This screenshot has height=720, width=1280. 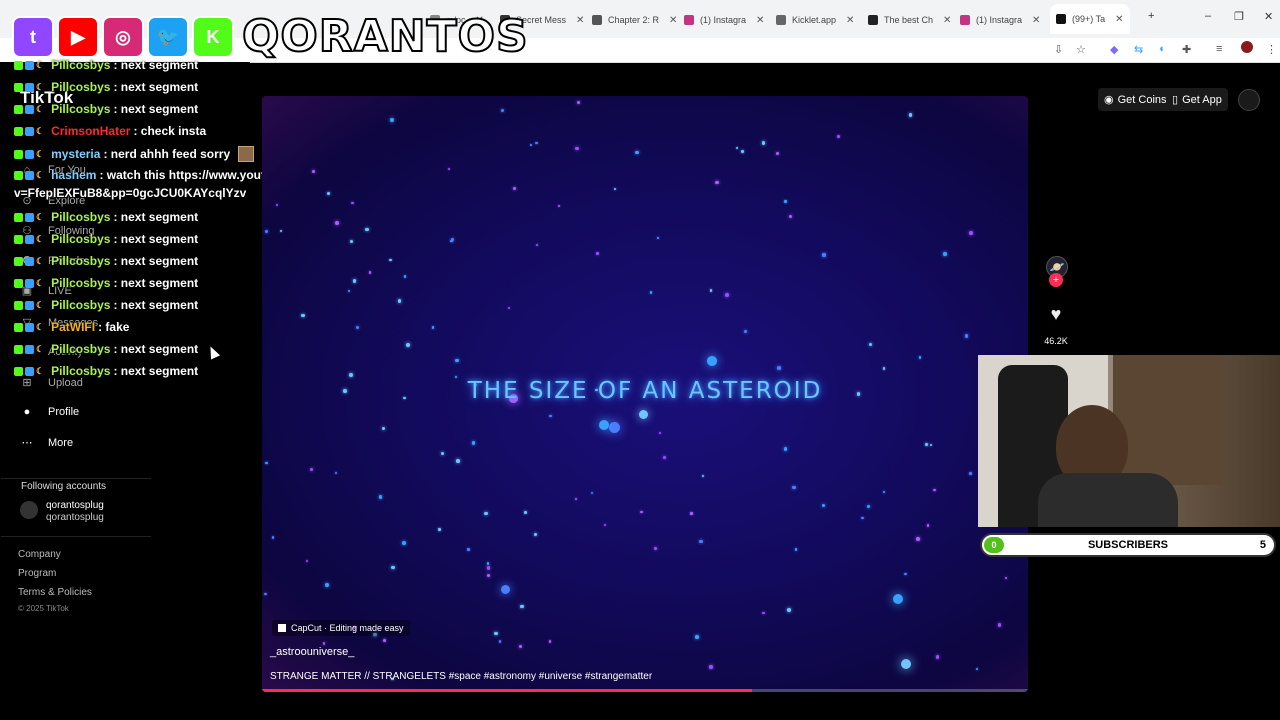 What do you see at coordinates (29, 510) in the screenshot?
I see `following-avatar` at bounding box center [29, 510].